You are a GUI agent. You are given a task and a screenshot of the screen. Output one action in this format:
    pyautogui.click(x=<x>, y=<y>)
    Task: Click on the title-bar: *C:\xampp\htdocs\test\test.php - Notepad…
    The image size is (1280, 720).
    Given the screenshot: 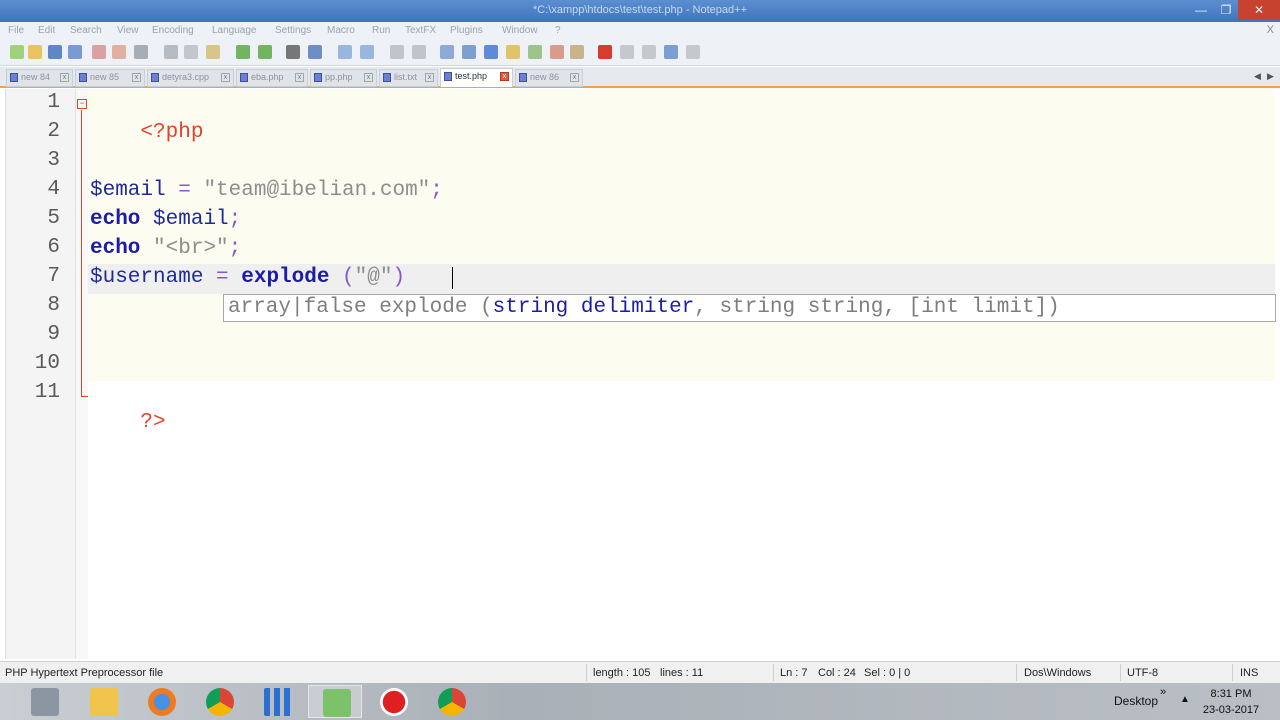 What is the action you would take?
    pyautogui.click(x=640, y=11)
    